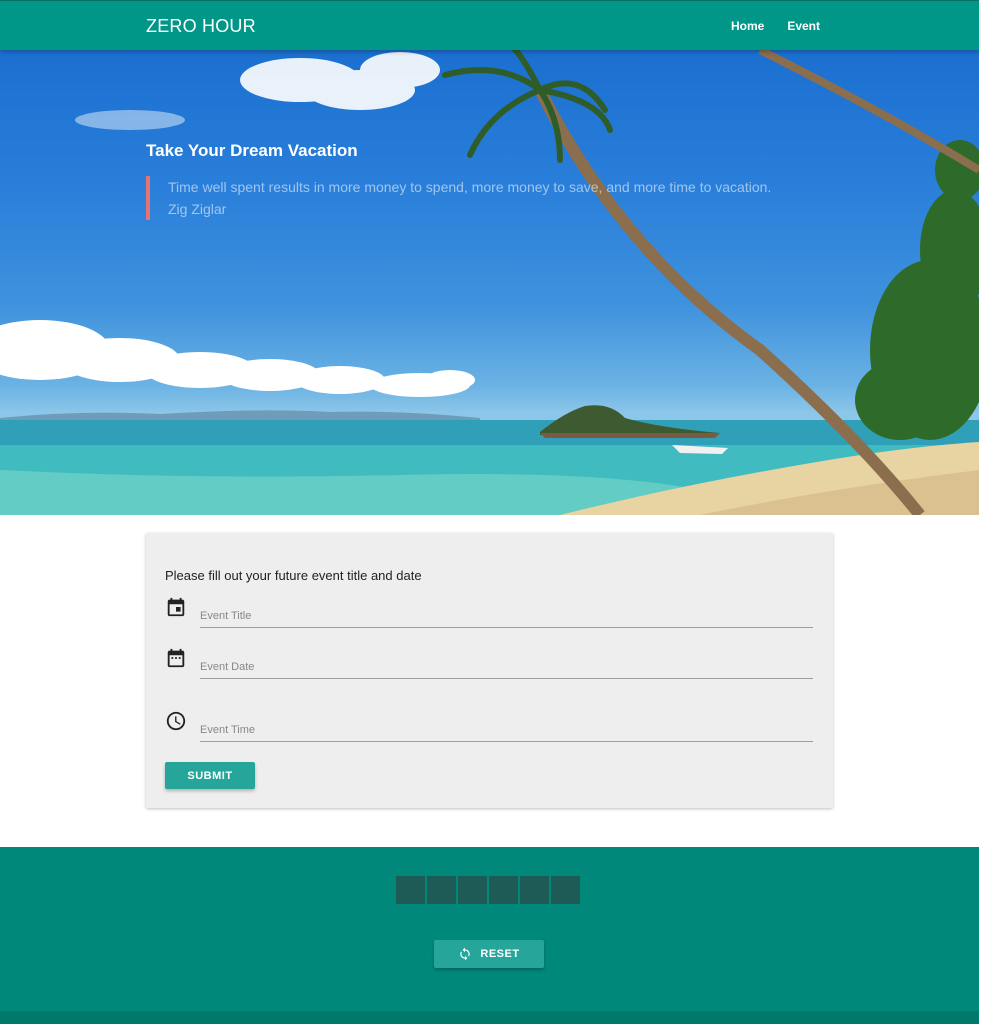 This screenshot has height=1024, width=981. Describe the element at coordinates (197, 209) in the screenshot. I see `quote-author: Zig Ziglar` at that location.